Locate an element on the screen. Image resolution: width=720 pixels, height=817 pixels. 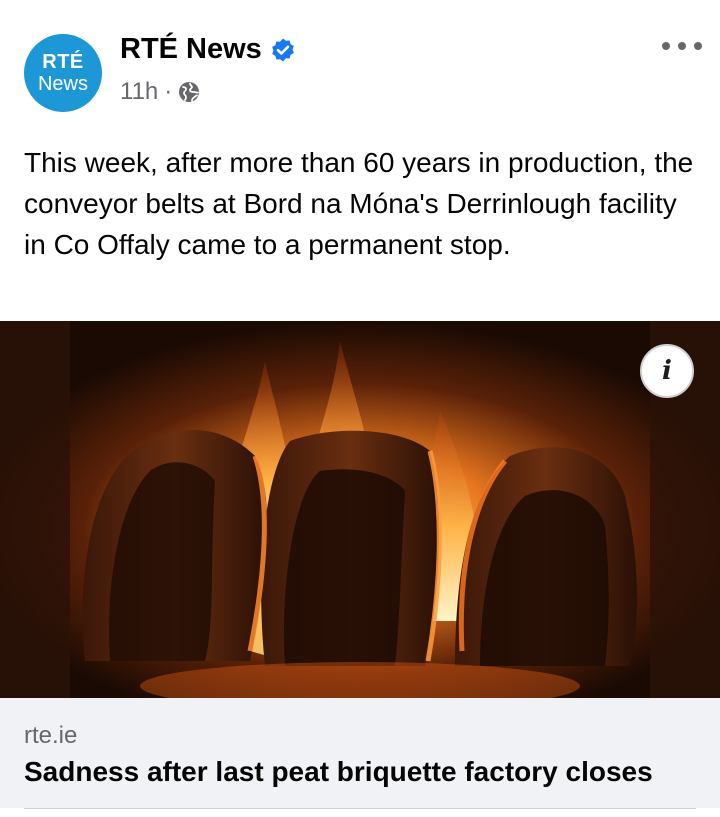
post-meta: 11h · is located at coordinates (160, 92).